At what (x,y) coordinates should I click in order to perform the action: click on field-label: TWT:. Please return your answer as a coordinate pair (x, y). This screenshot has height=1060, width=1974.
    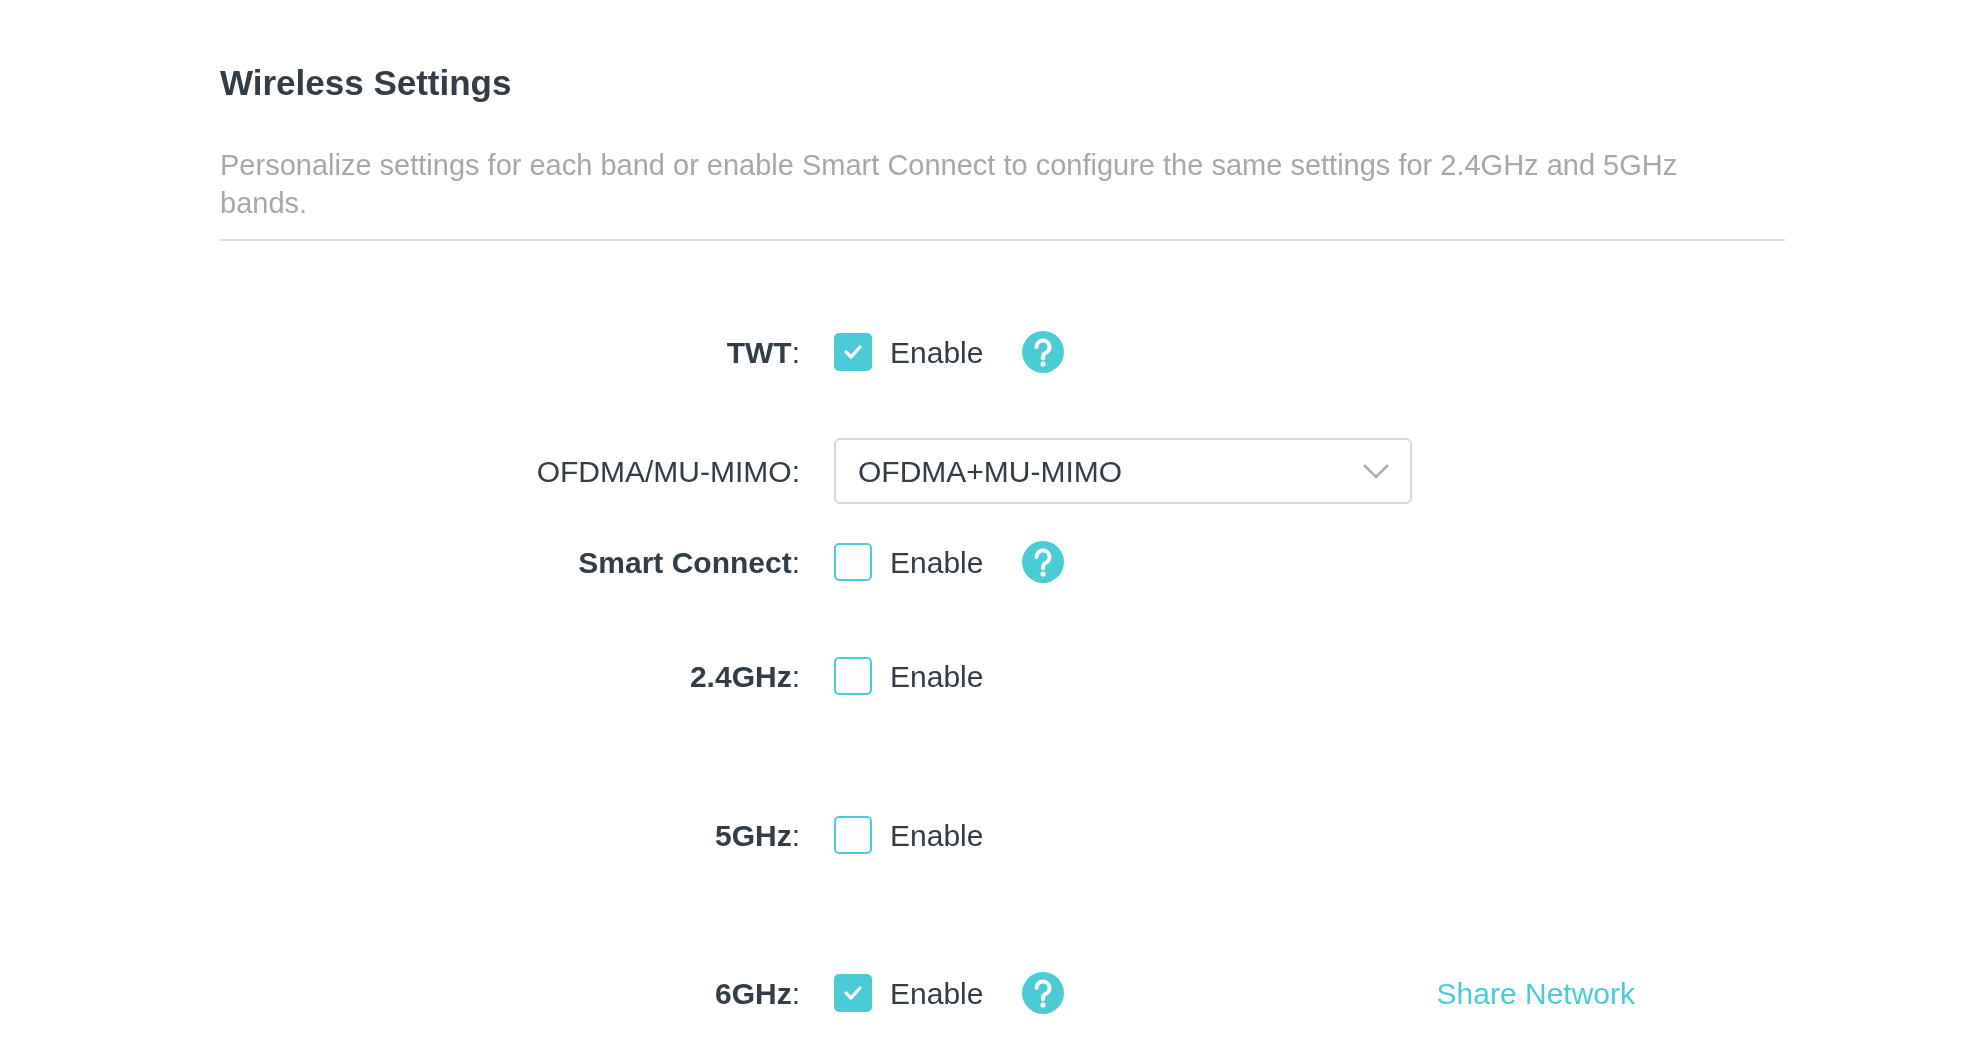
    Looking at the image, I should click on (762, 352).